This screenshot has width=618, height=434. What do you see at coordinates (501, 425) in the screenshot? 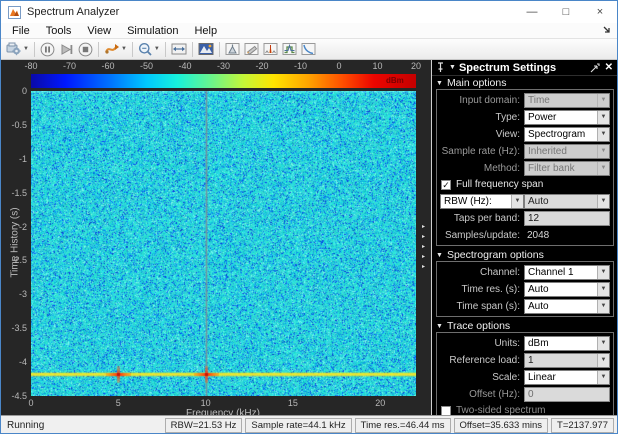
I see `status-offset: Offset=35.633 mins` at bounding box center [501, 425].